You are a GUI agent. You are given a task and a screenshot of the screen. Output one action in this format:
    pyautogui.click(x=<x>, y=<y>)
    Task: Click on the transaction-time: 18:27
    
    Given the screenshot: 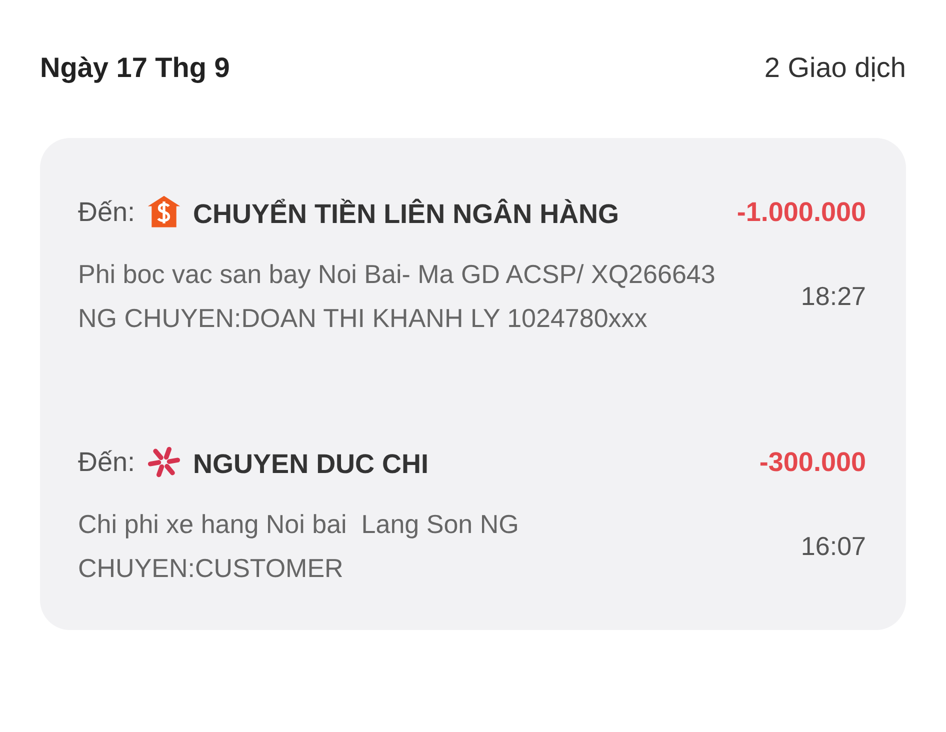 What is the action you would take?
    pyautogui.click(x=833, y=296)
    